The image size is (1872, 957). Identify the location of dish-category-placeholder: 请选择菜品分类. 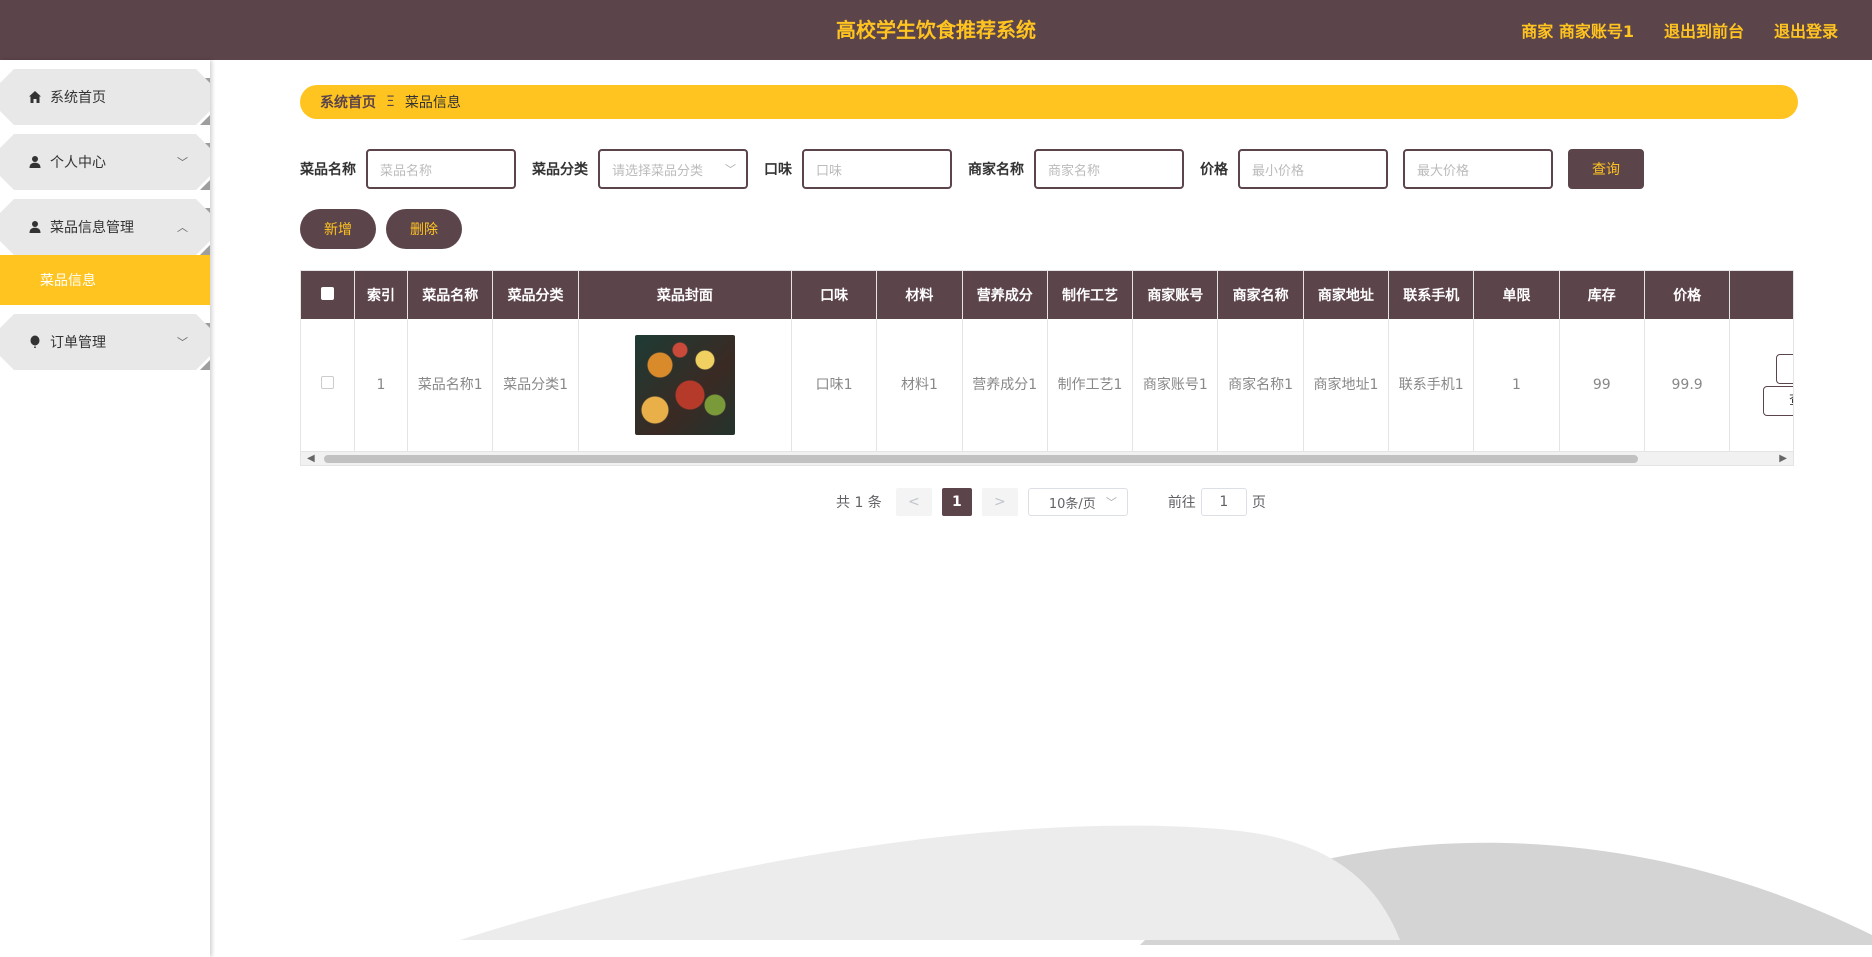
(658, 171).